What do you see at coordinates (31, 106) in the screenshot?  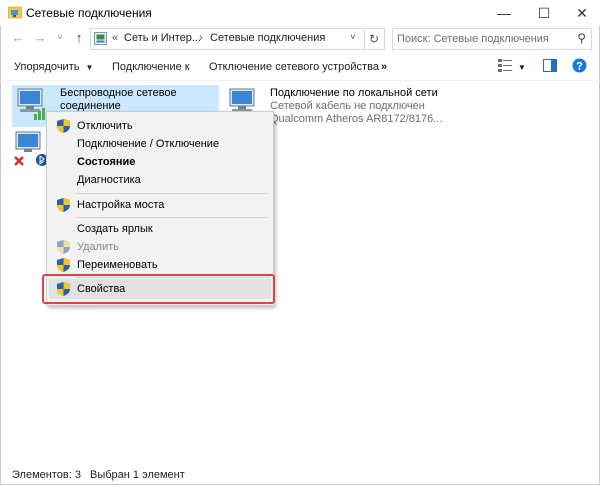 I see `wireless-adapter-icon` at bounding box center [31, 106].